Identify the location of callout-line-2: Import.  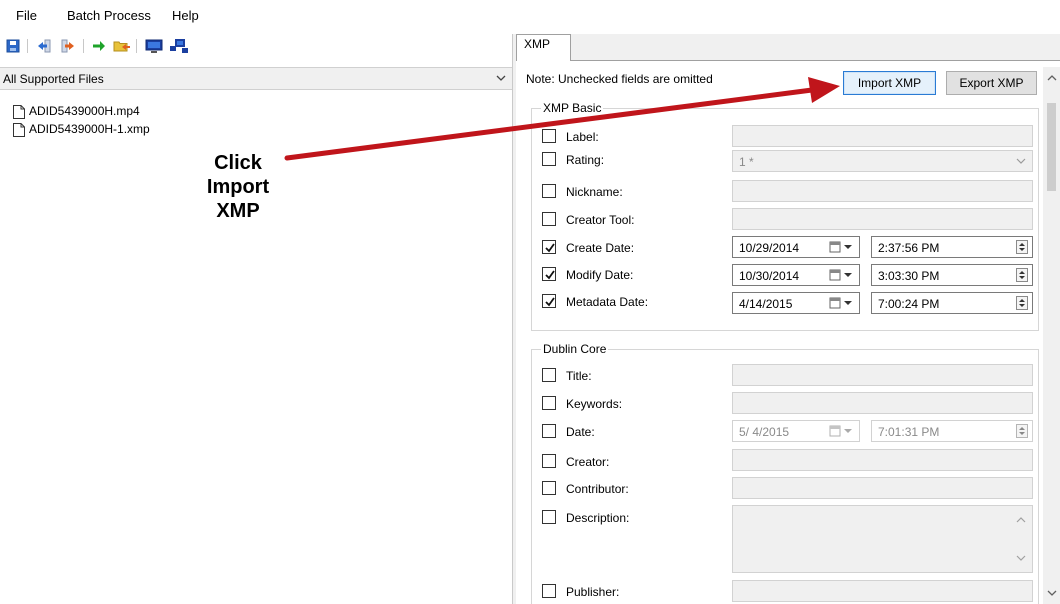
(238, 187).